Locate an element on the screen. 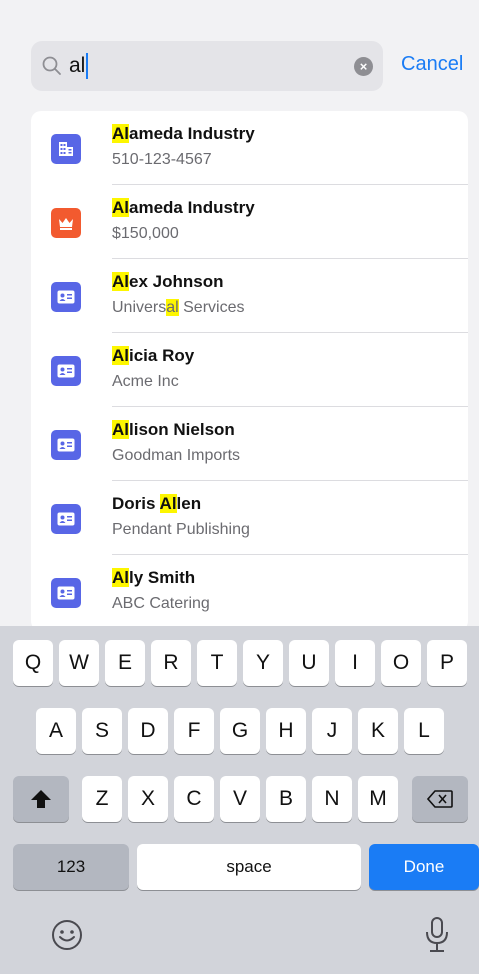  backspace-icon is located at coordinates (440, 799).